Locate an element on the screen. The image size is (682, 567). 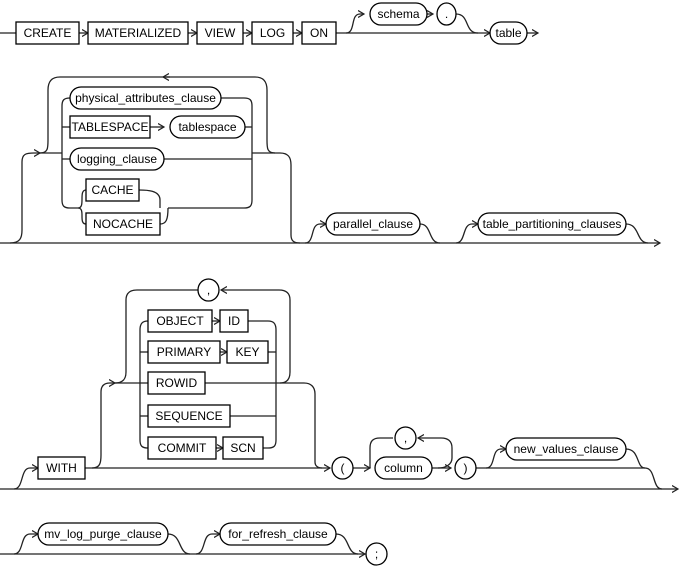
node-label: ON is located at coordinates (319, 33).